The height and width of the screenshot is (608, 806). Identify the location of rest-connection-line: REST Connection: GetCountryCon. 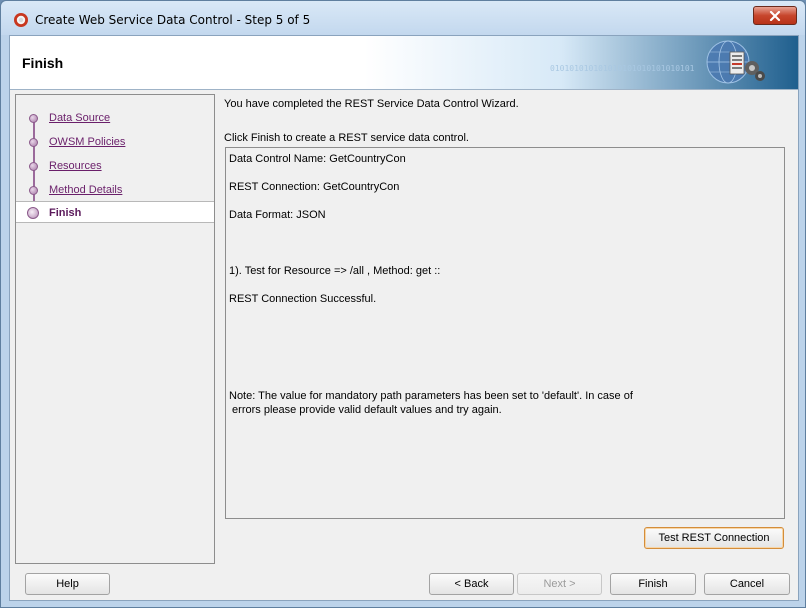
(314, 187).